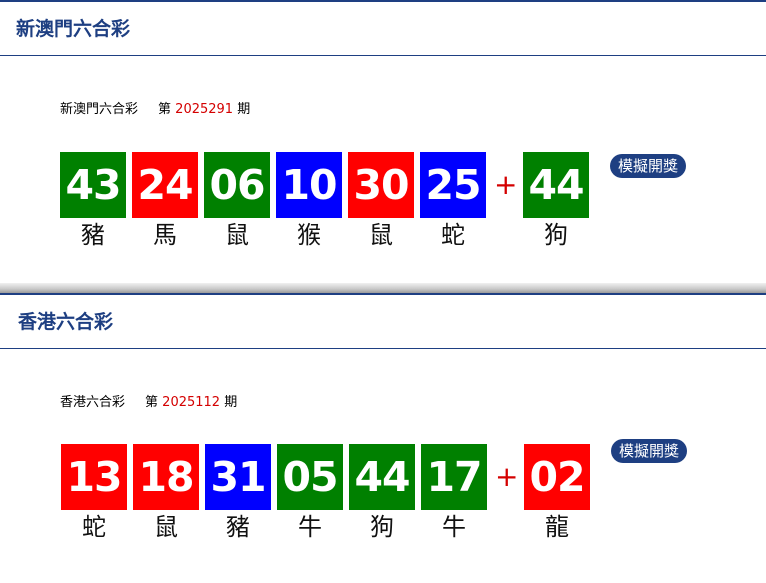  What do you see at coordinates (155, 110) in the screenshot?
I see `issue-line: 新澳門六合彩 第 2025291 期` at bounding box center [155, 110].